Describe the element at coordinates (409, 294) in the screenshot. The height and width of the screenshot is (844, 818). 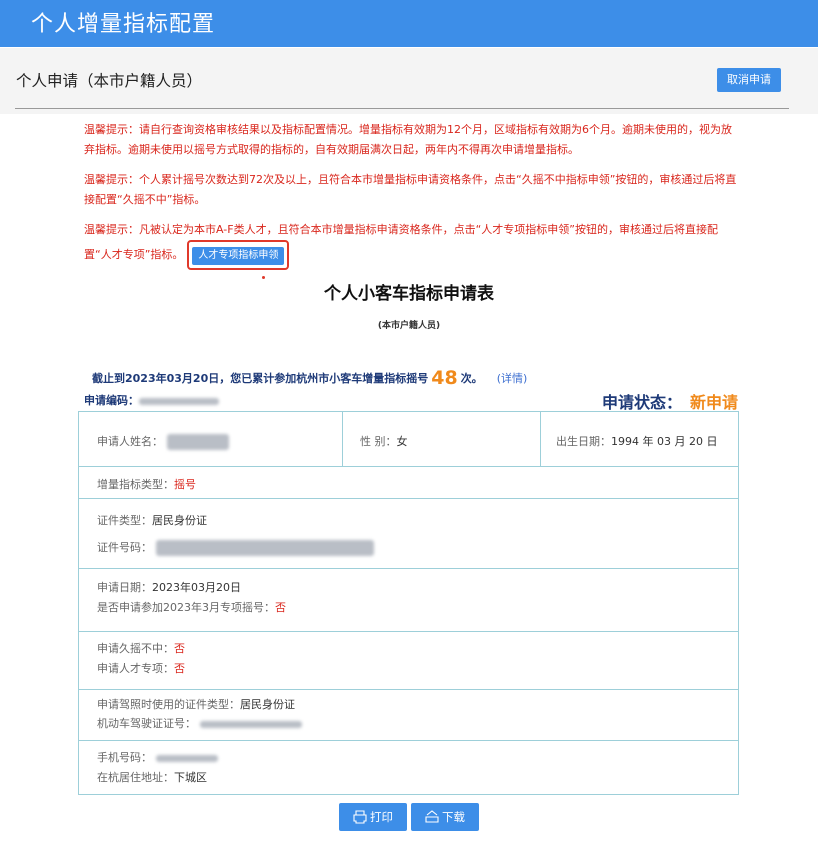
I see `form-title: 个人小客车指标申请表` at that location.